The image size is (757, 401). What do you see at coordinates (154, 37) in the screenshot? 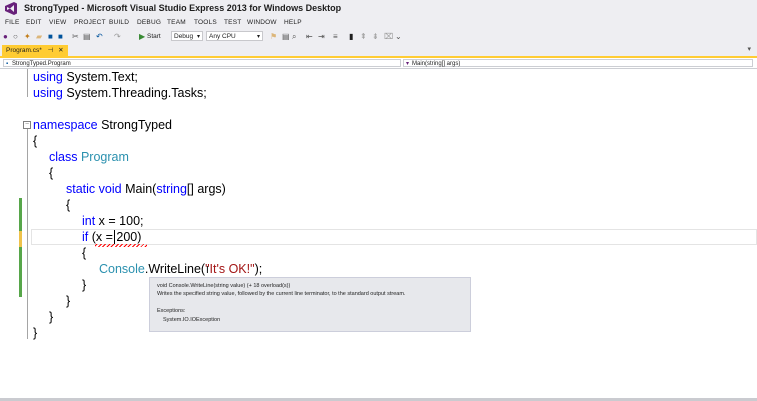
I see `start-button: Start` at bounding box center [154, 37].